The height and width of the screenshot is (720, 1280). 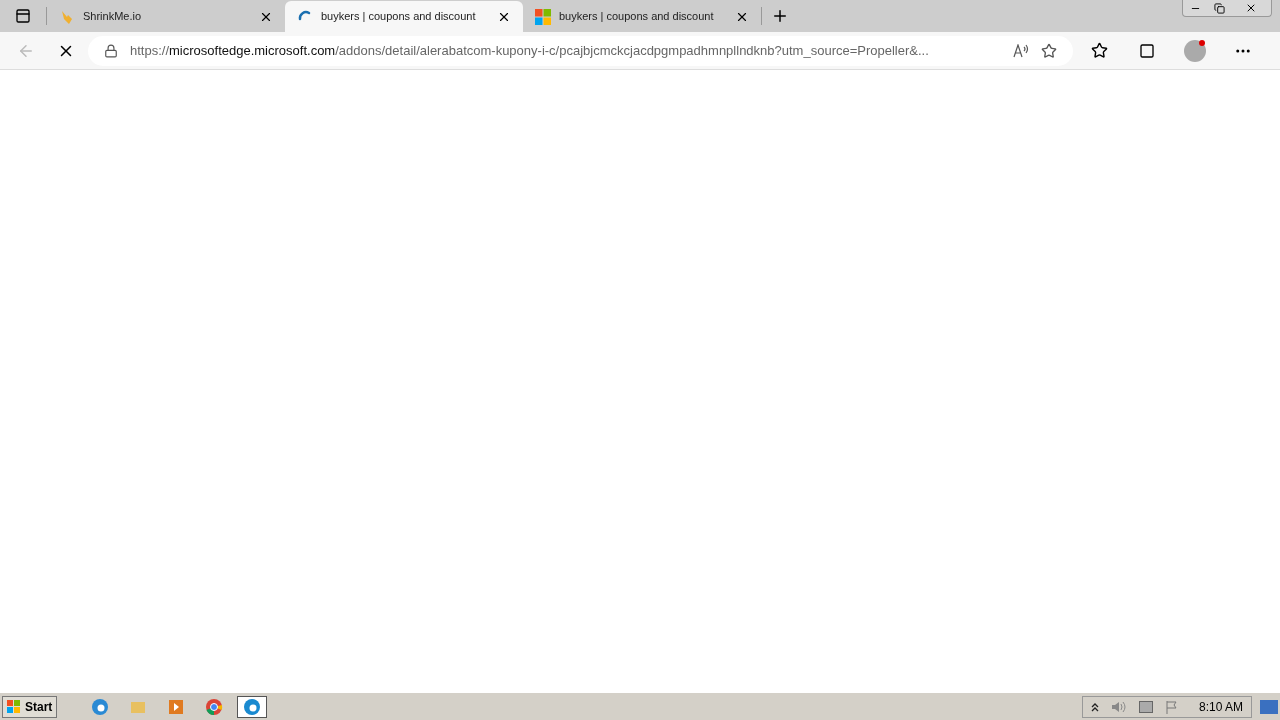 I want to click on add-favorite-icon, so click(x=1049, y=50).